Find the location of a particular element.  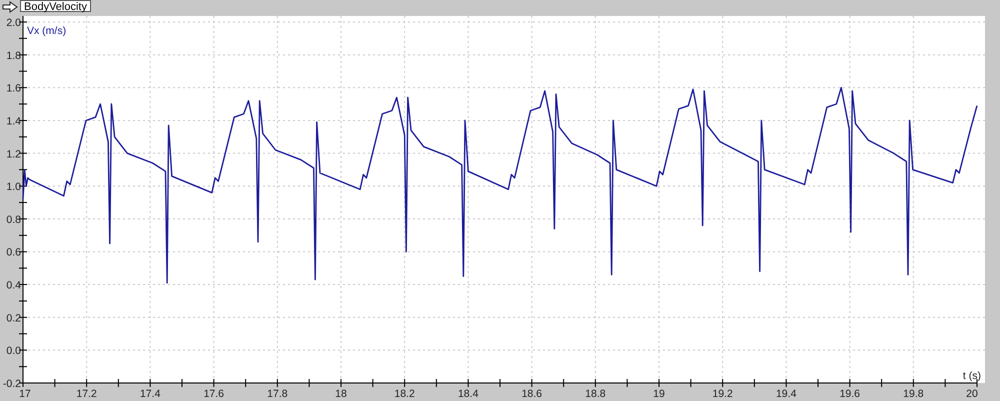

y-tick-label: 0.2 is located at coordinates (13, 318).